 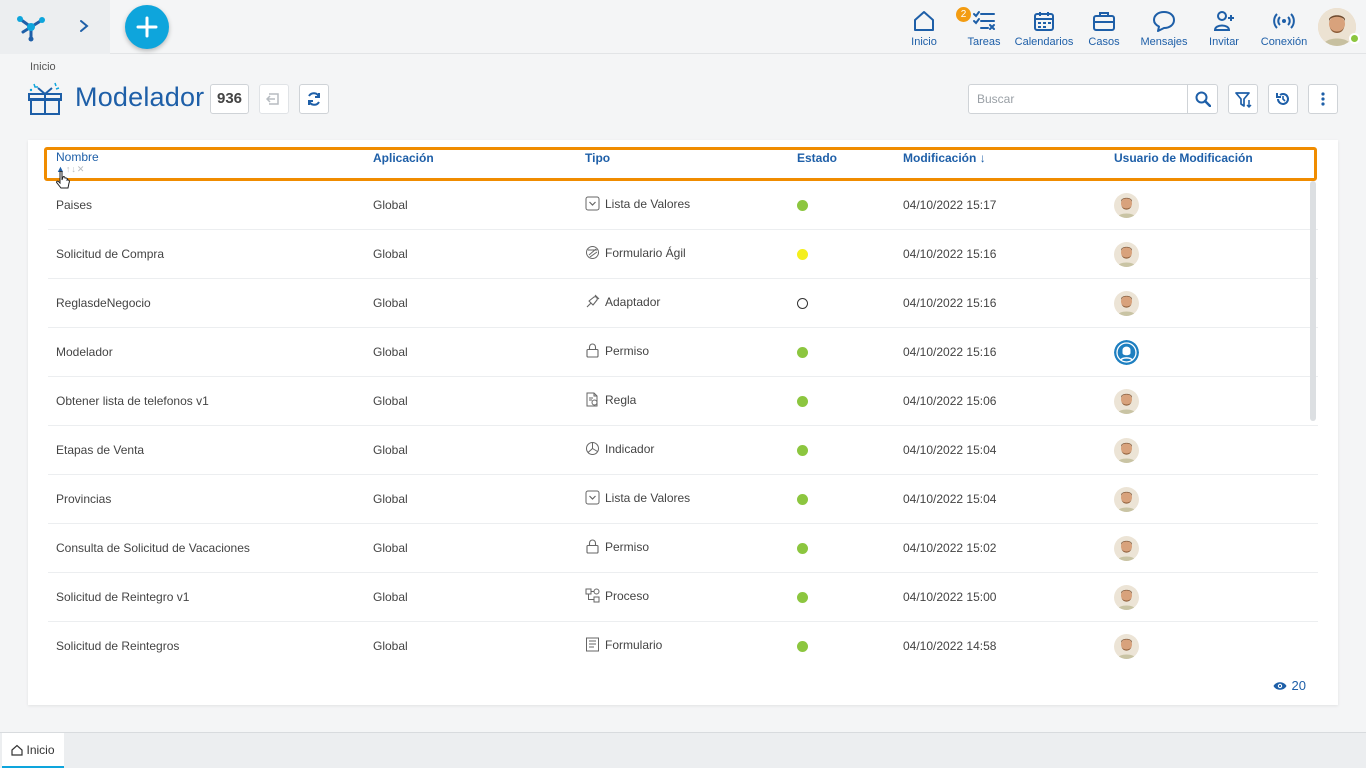 What do you see at coordinates (924, 29) in the screenshot?
I see `nav-inicio: Inicio` at bounding box center [924, 29].